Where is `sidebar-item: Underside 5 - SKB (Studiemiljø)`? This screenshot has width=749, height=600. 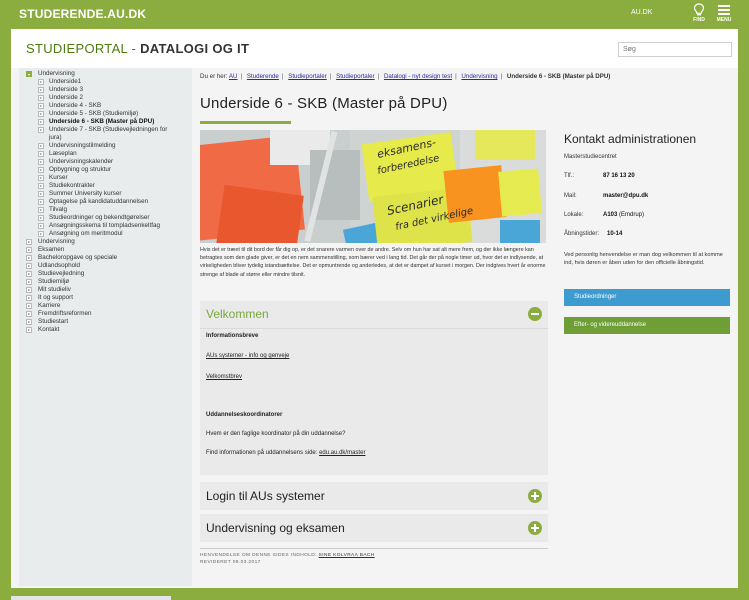 sidebar-item: Underside 5 - SKB (Studiemiljø) is located at coordinates (105, 114).